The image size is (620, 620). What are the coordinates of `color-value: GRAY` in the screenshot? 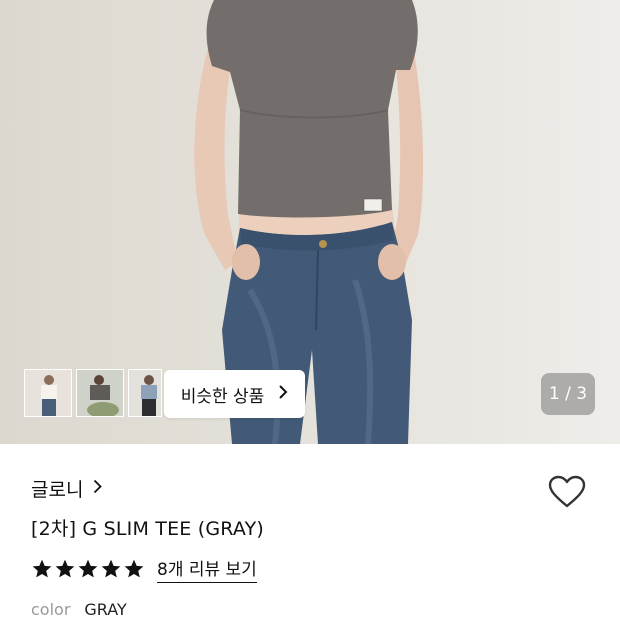 It's located at (105, 609).